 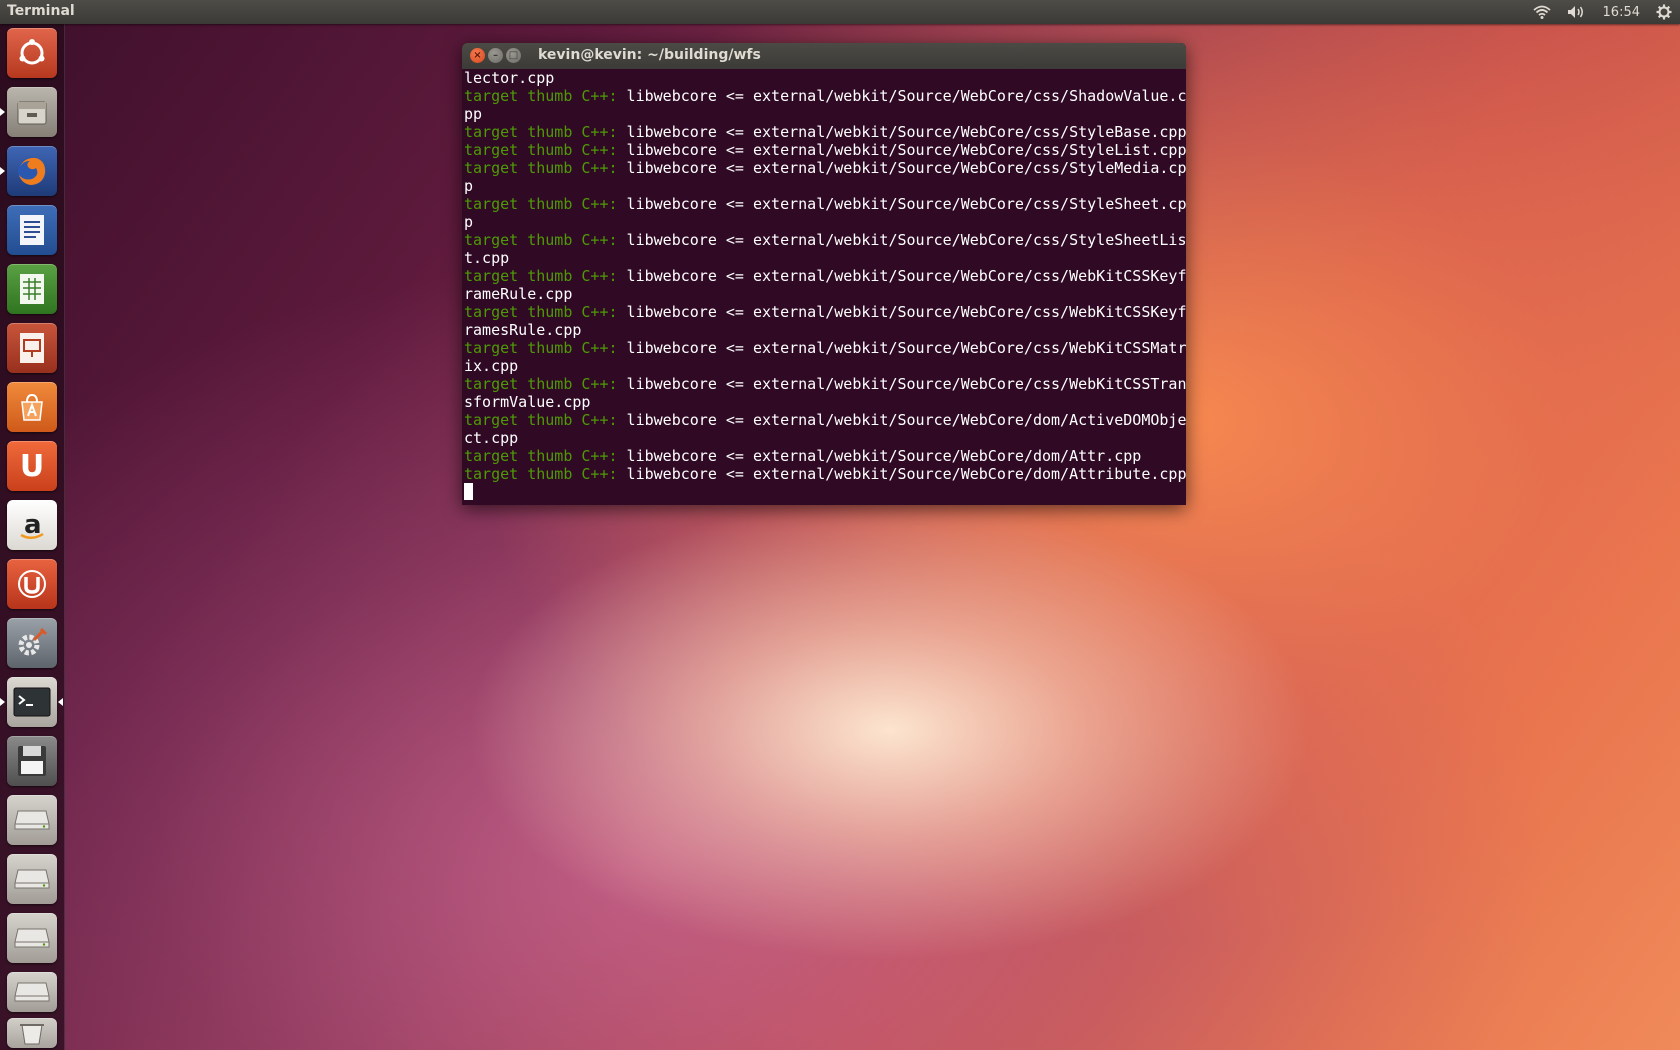 What do you see at coordinates (32, 466) in the screenshot?
I see `ubuntu-one-icon: U` at bounding box center [32, 466].